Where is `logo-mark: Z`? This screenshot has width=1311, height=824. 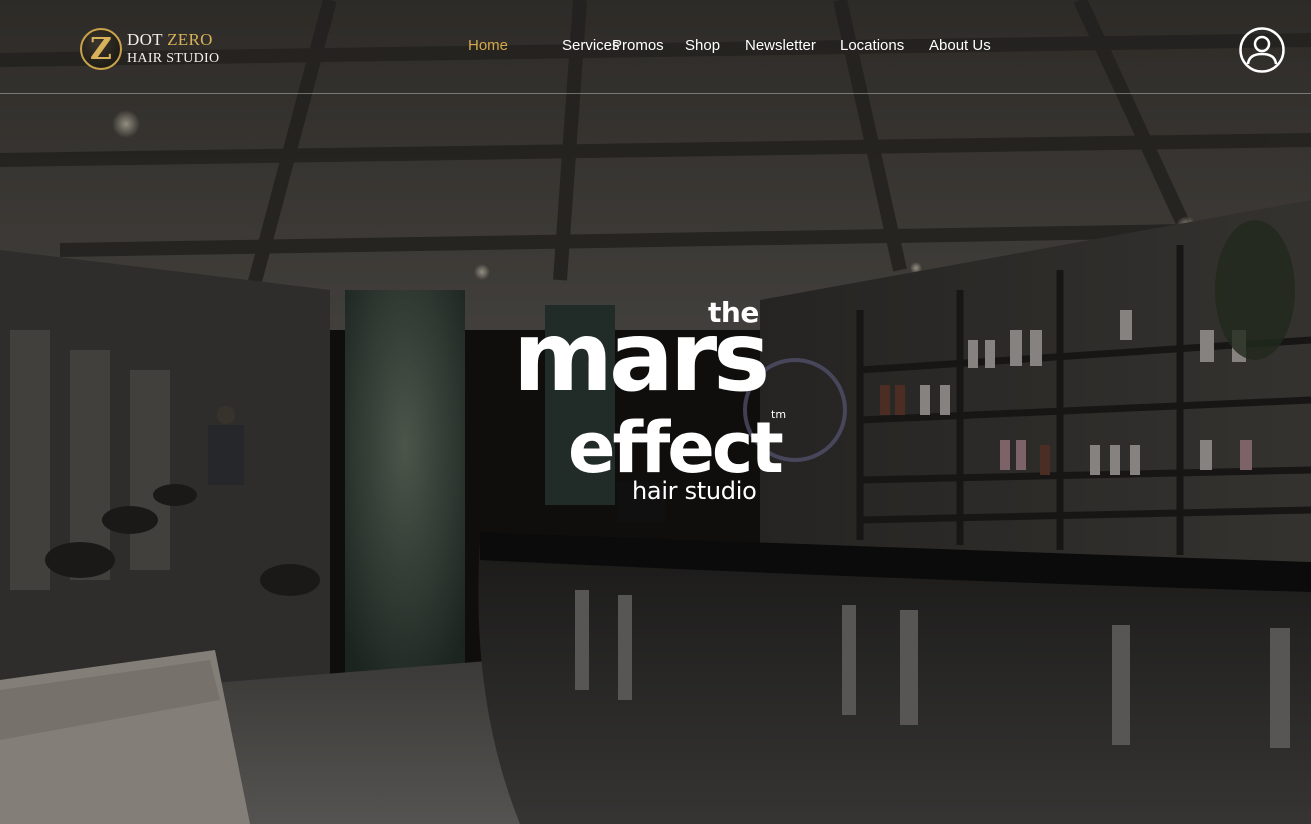 logo-mark: Z is located at coordinates (101, 49).